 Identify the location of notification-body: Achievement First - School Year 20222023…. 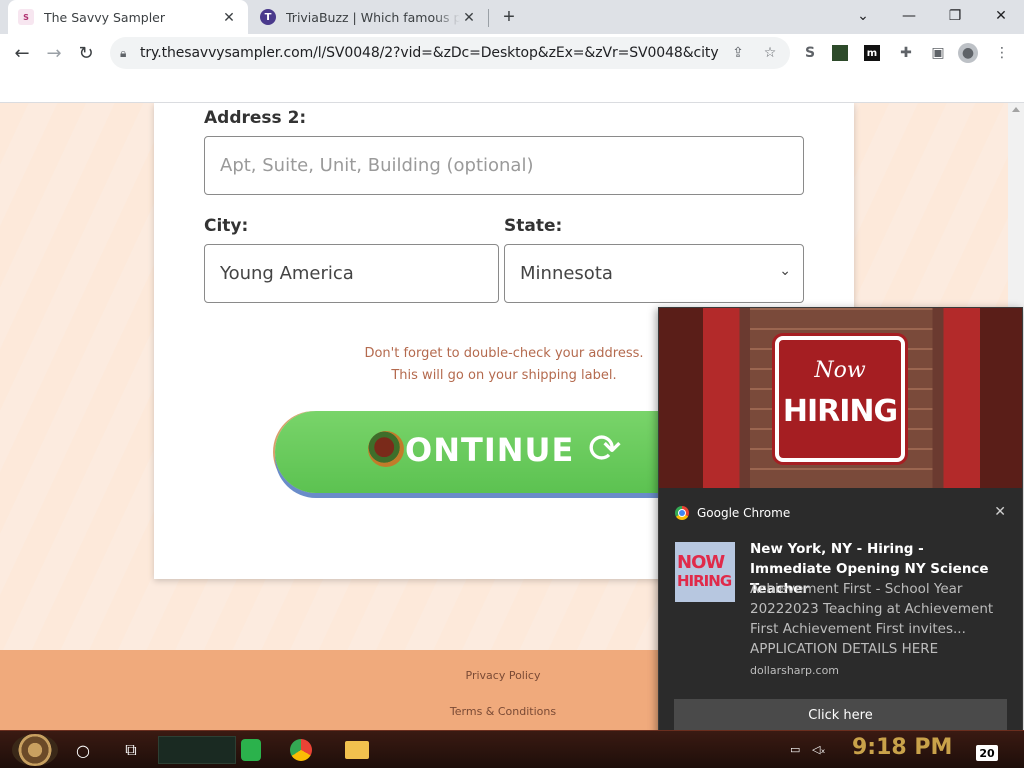
(872, 619).